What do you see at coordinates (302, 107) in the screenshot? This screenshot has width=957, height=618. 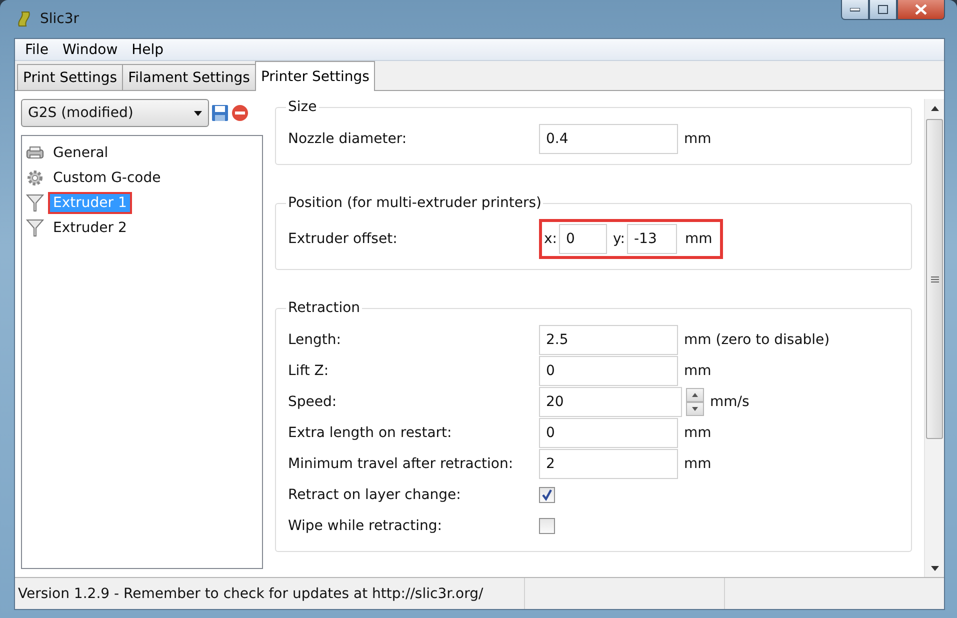 I see `group-title: Size` at bounding box center [302, 107].